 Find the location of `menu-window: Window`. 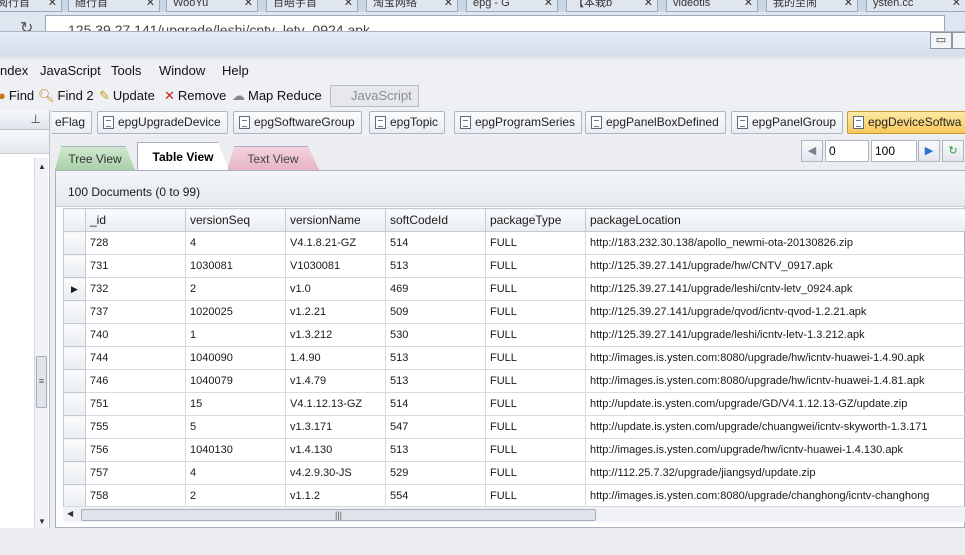

menu-window: Window is located at coordinates (182, 70).